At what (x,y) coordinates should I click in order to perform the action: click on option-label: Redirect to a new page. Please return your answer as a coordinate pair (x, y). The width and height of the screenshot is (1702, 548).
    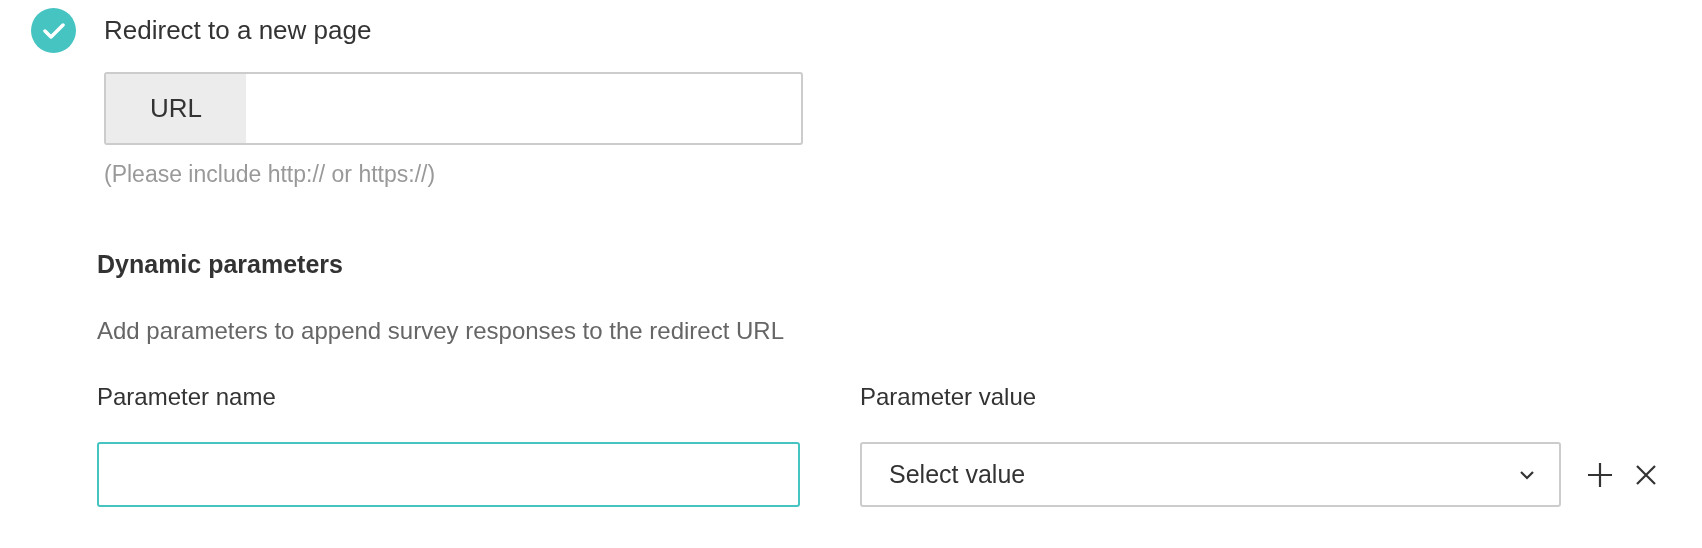
    Looking at the image, I should click on (238, 30).